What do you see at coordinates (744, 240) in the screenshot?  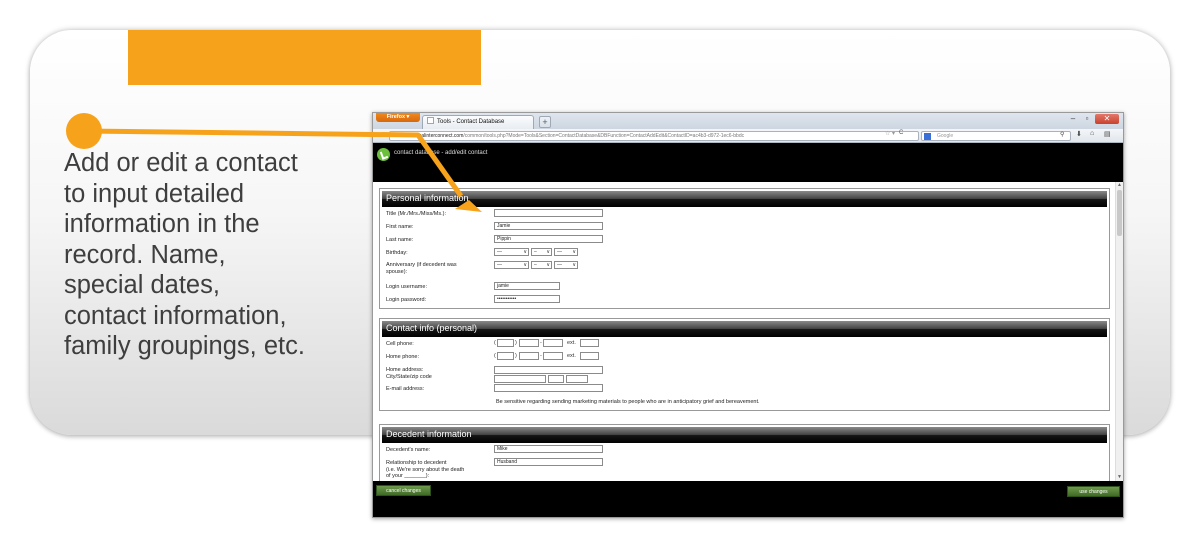 I see `last-name-row: Last name: Pippin` at bounding box center [744, 240].